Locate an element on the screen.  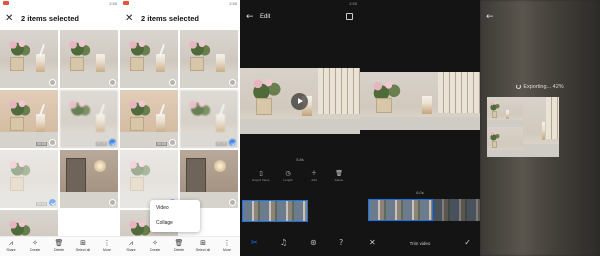
export-header: ← is located at coordinates (540, 18).